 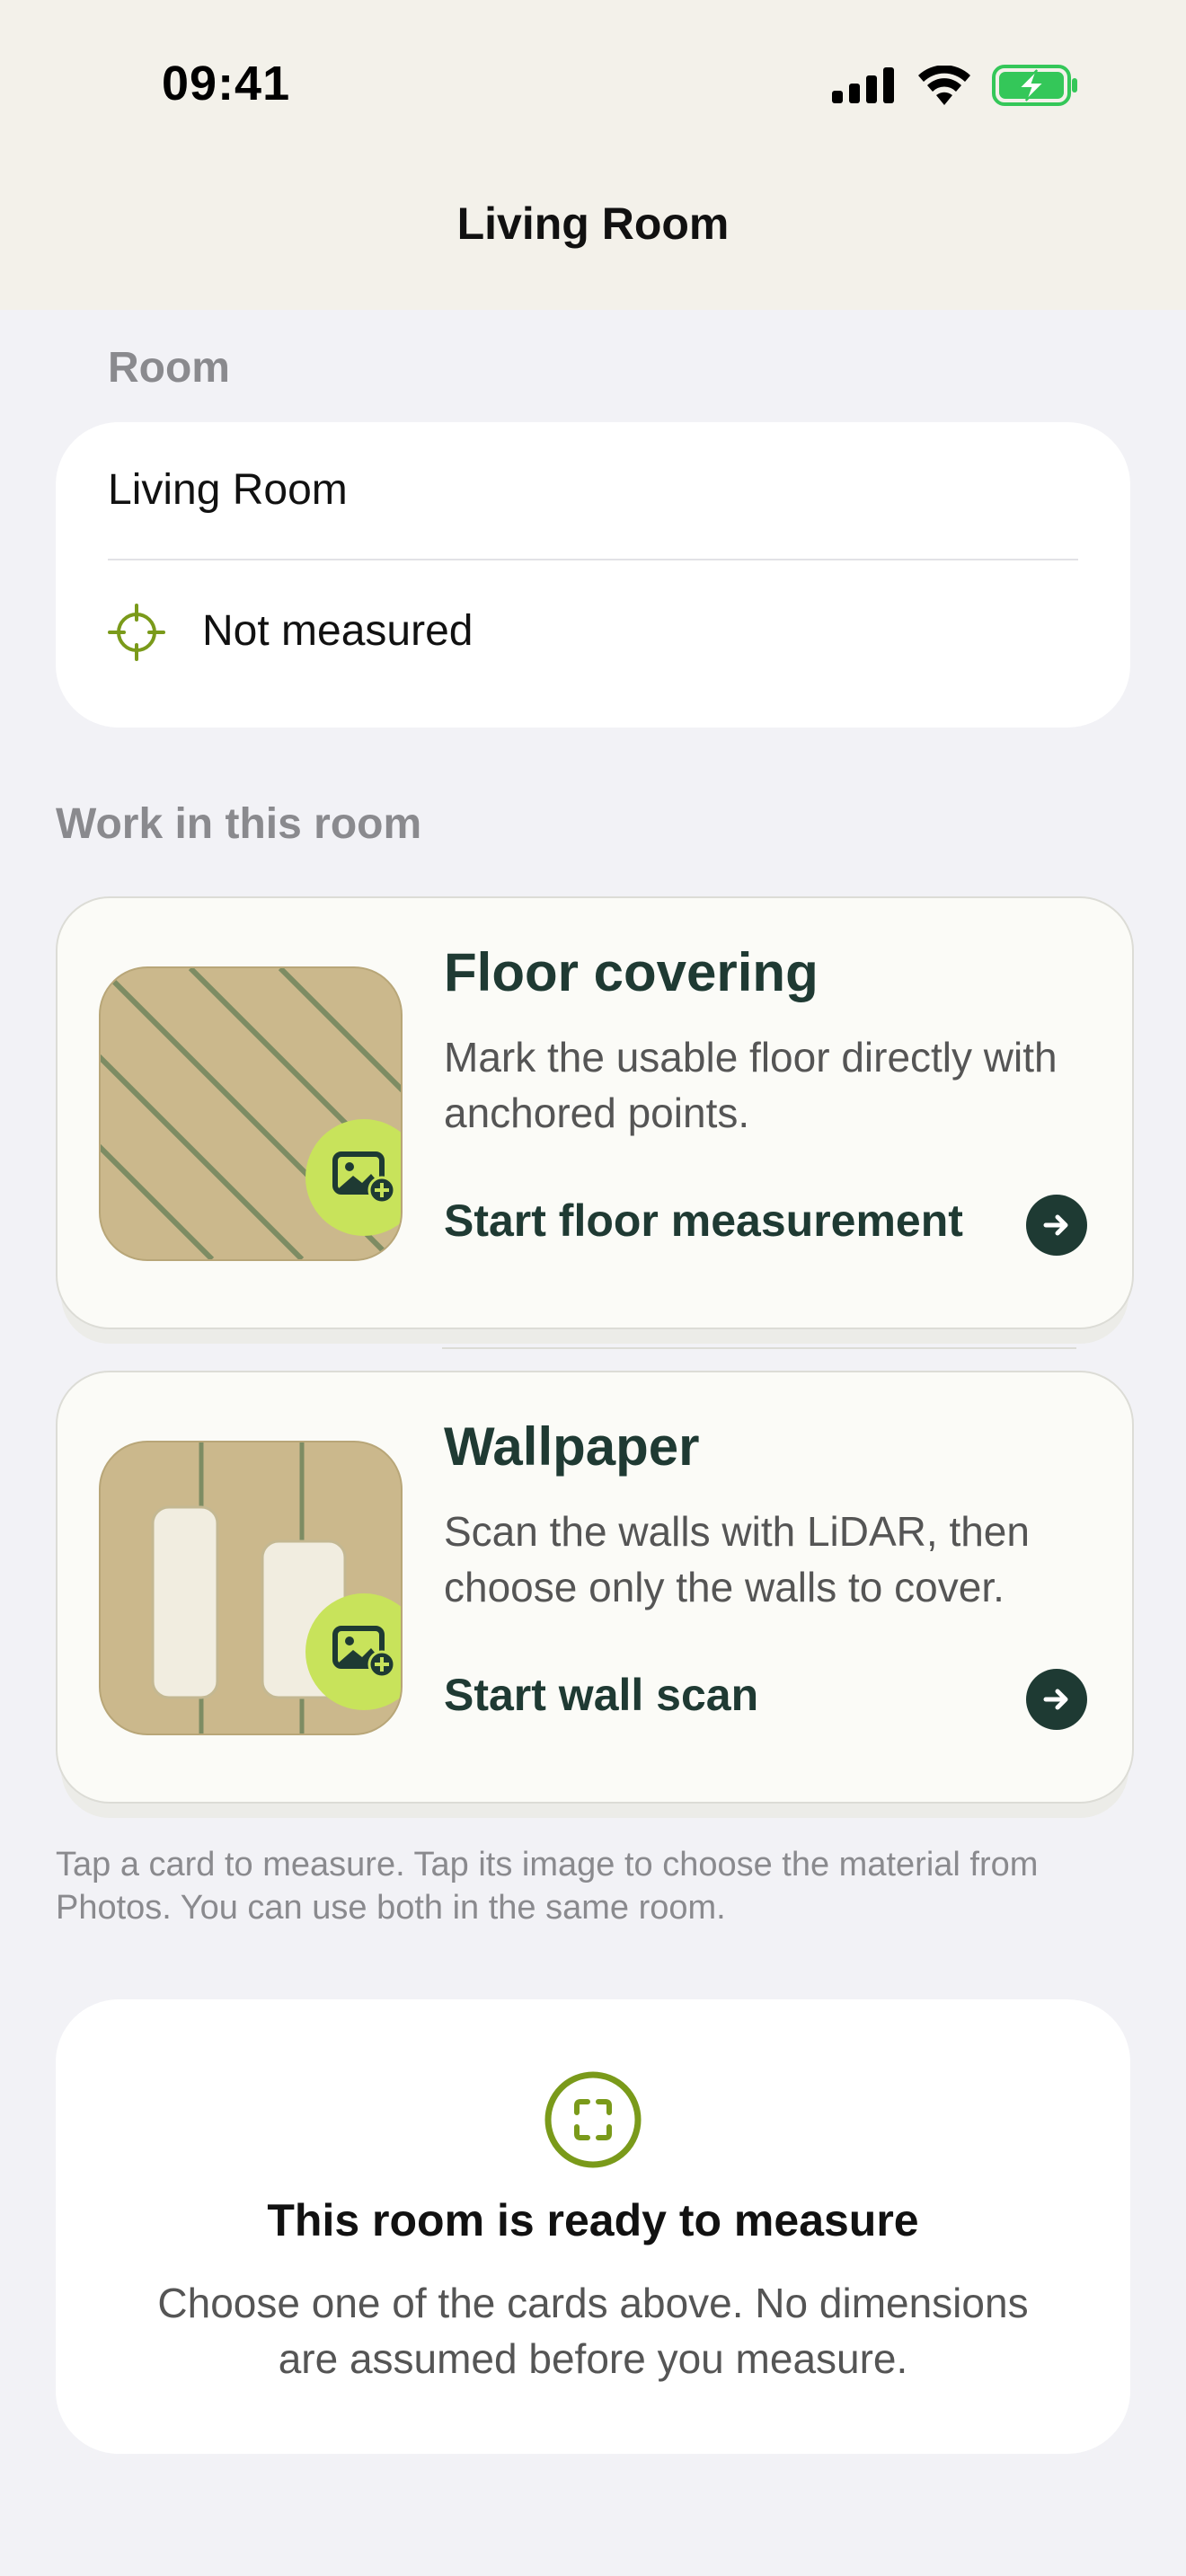 What do you see at coordinates (601, 1695) in the screenshot?
I see `start-wall-scan-button: Start wall scan` at bounding box center [601, 1695].